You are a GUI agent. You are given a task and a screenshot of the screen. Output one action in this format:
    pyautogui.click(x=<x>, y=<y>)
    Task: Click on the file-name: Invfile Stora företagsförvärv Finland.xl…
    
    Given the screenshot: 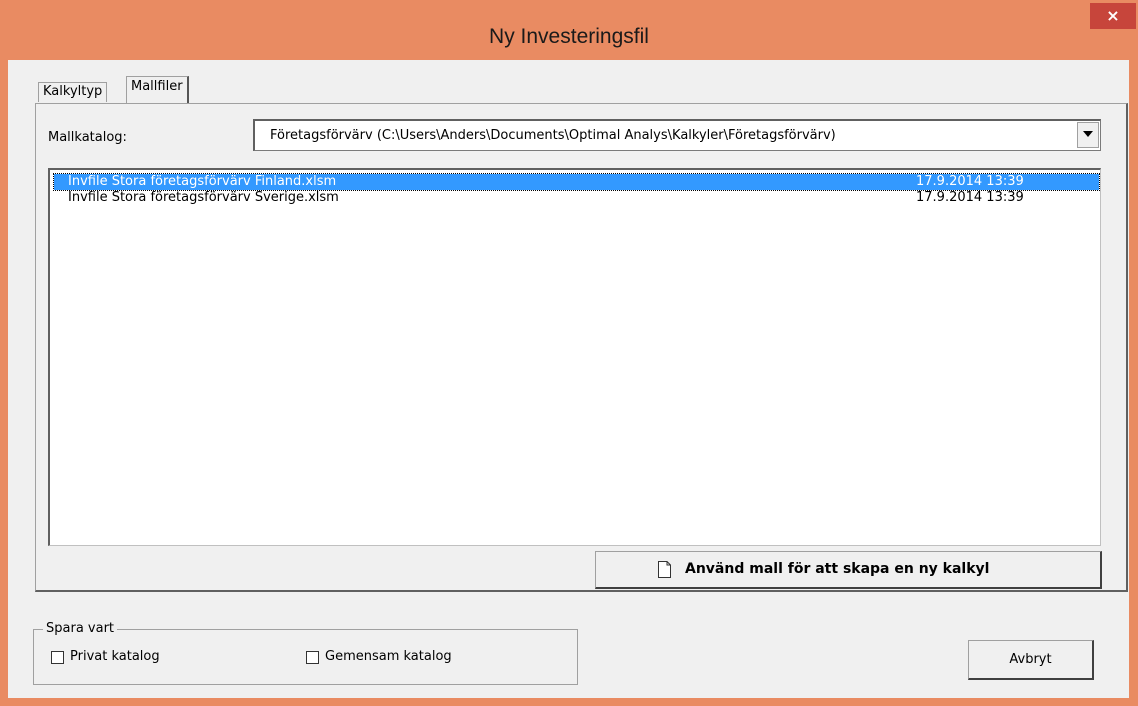 What is the action you would take?
    pyautogui.click(x=202, y=181)
    